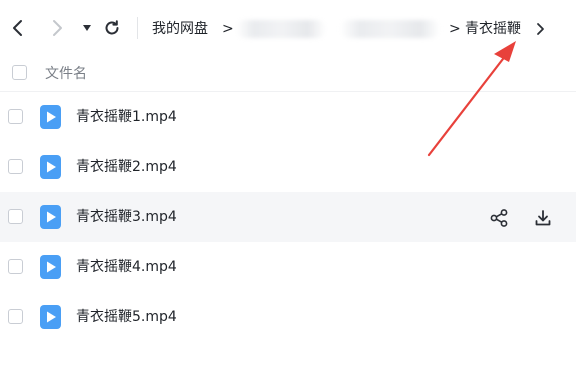  What do you see at coordinates (126, 117) in the screenshot?
I see `file-name: 青衣摇鞭1.mp4` at bounding box center [126, 117].